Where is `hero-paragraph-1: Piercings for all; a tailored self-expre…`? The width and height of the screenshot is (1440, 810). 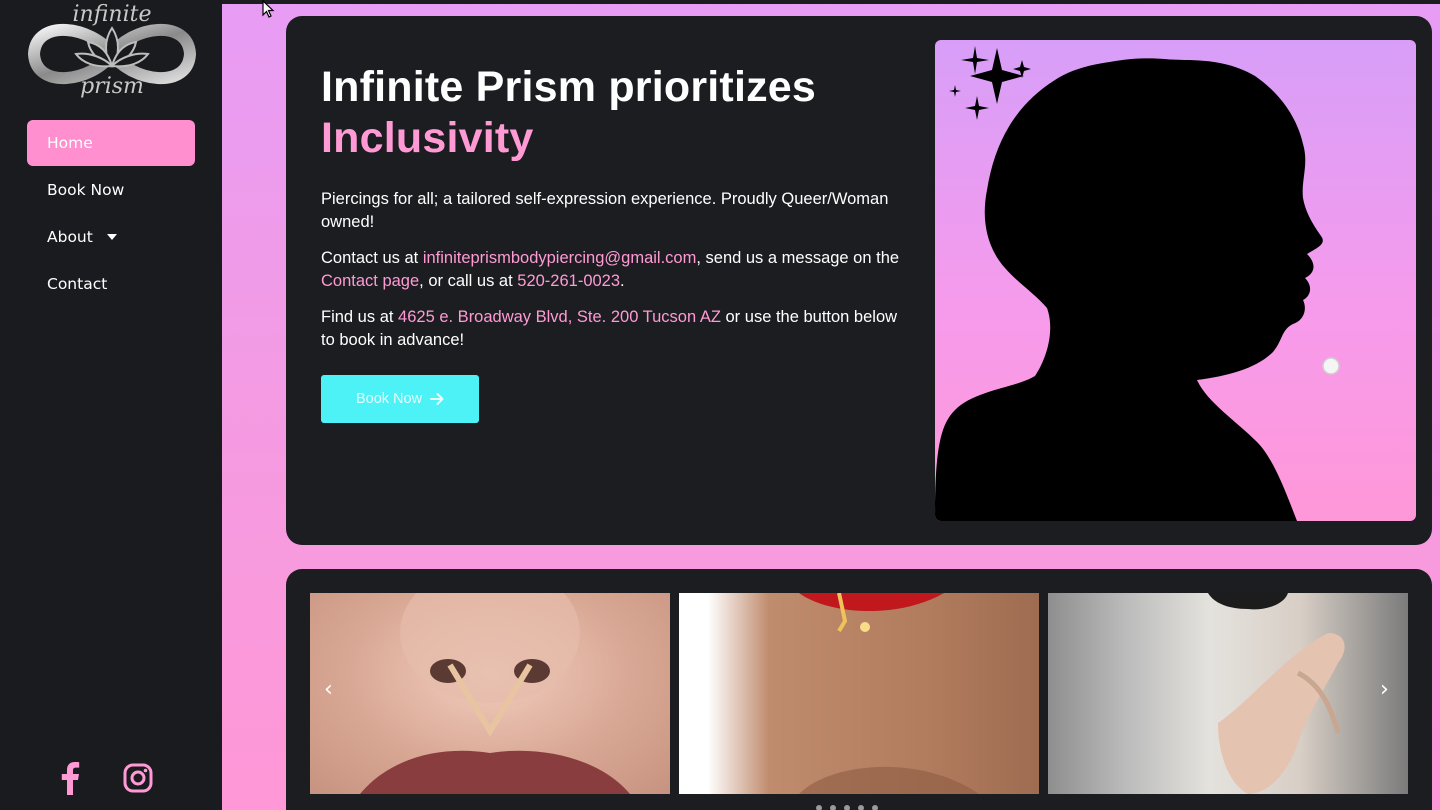 hero-paragraph-1: Piercings for all; a tailored self-expre… is located at coordinates (605, 210).